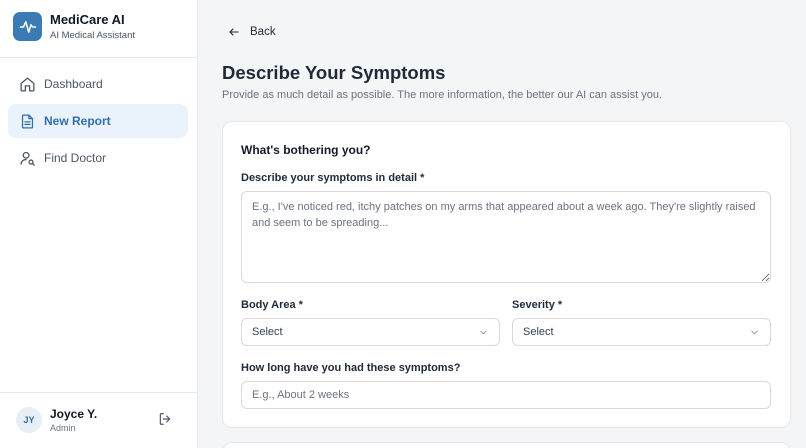 The image size is (806, 448). I want to click on nav-item-dashboard: Dashboard, so click(98, 84).